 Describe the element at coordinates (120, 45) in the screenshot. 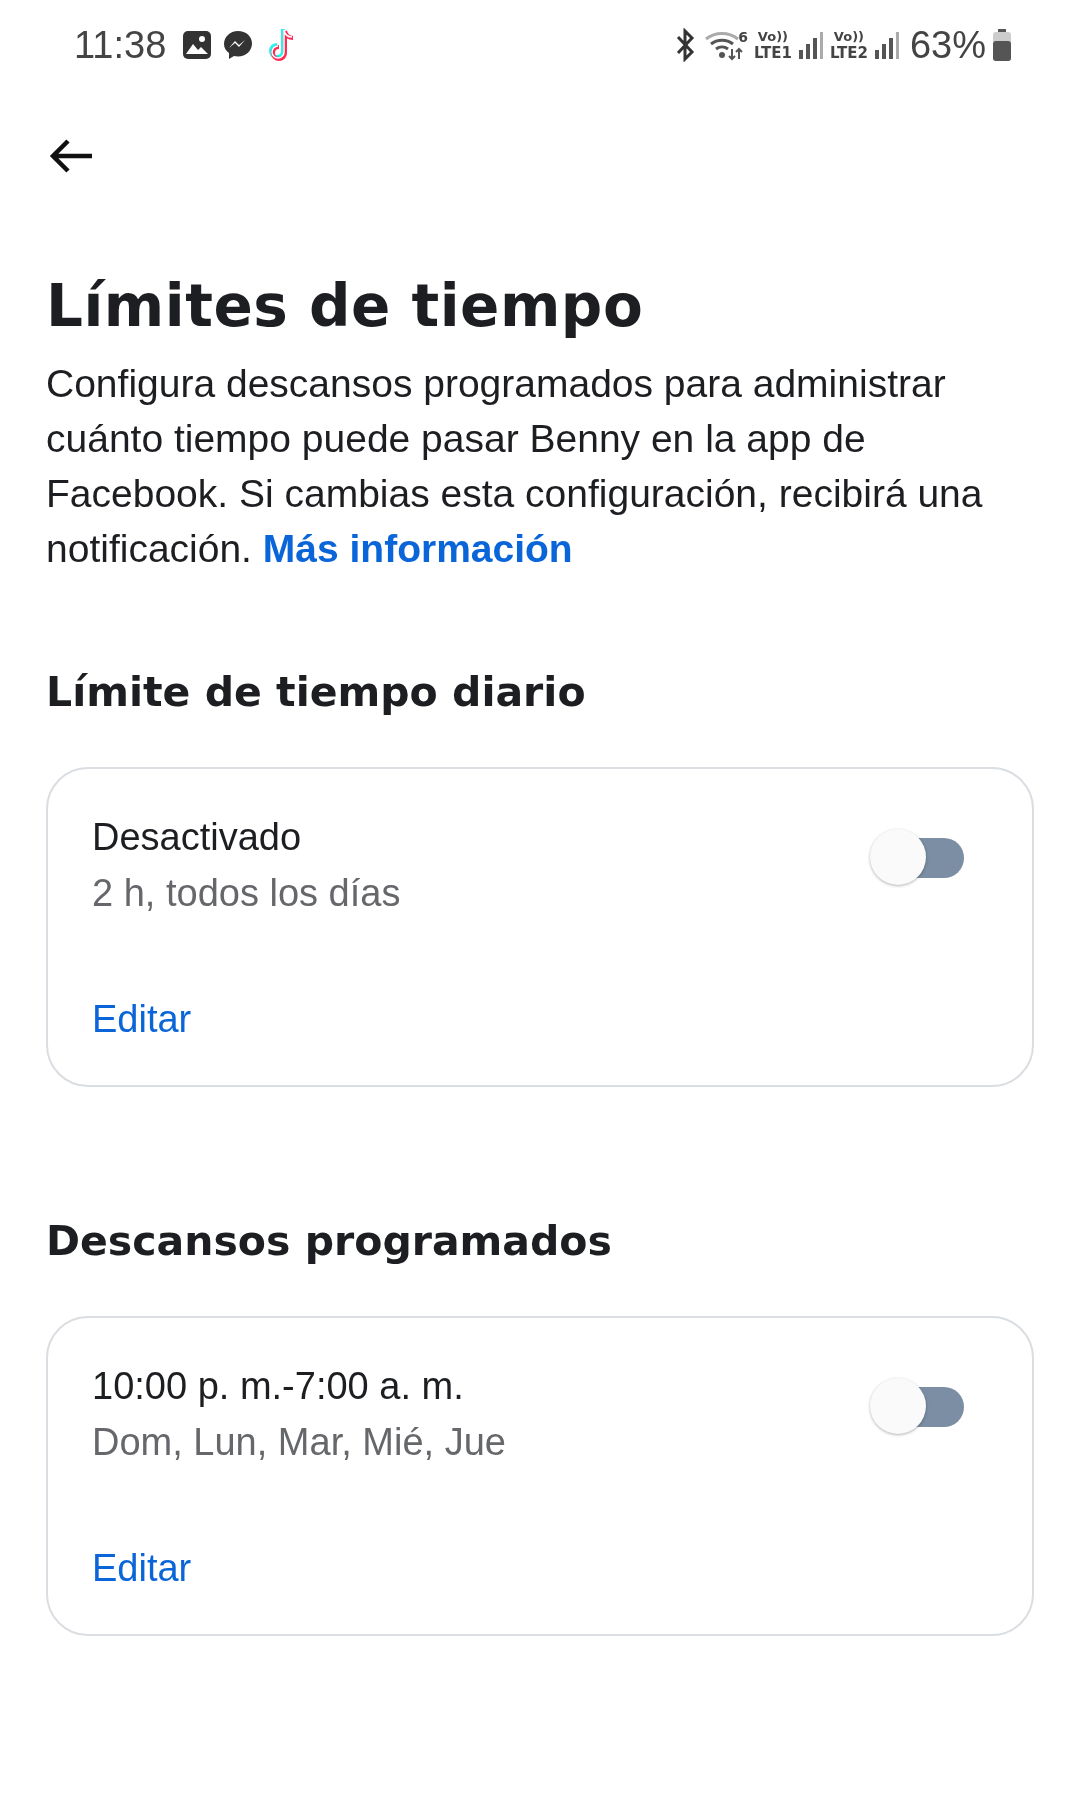

I see `status-time: 11:38` at that location.